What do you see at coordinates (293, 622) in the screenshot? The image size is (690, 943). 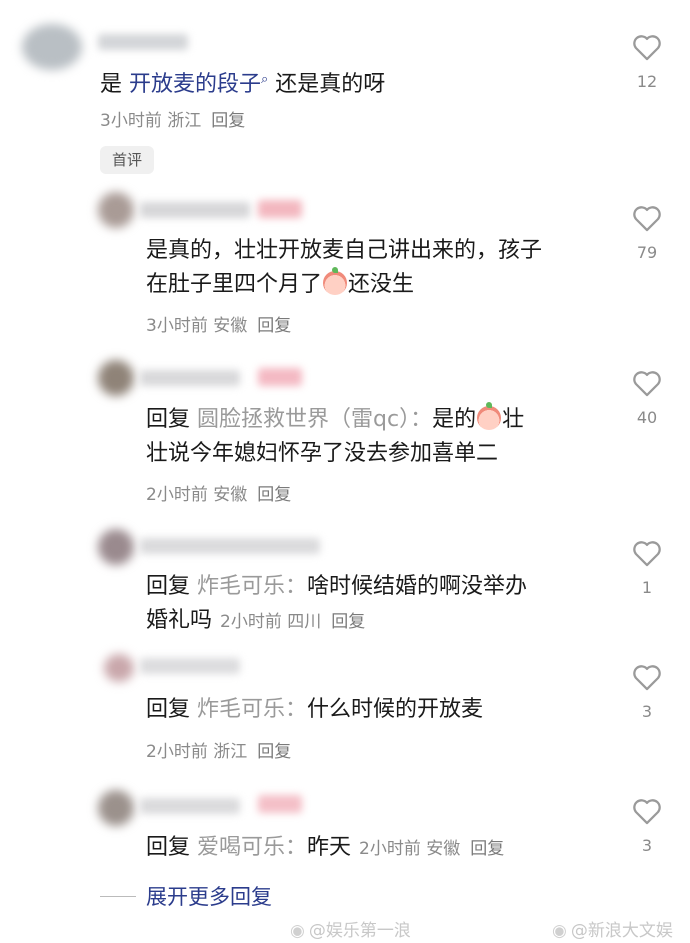 I see `reply-meta: 2小时前 四川 回复` at bounding box center [293, 622].